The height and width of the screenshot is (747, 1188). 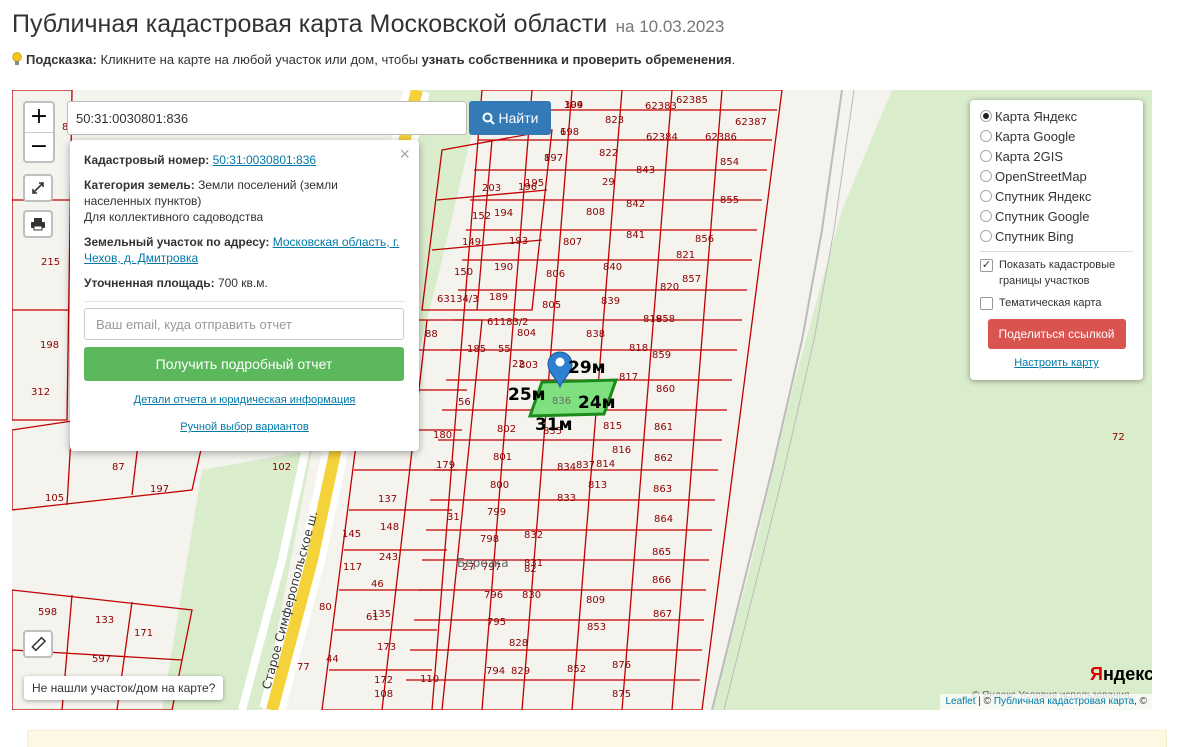 I want to click on layer-option: Карта Яндекс, so click(x=1056, y=116).